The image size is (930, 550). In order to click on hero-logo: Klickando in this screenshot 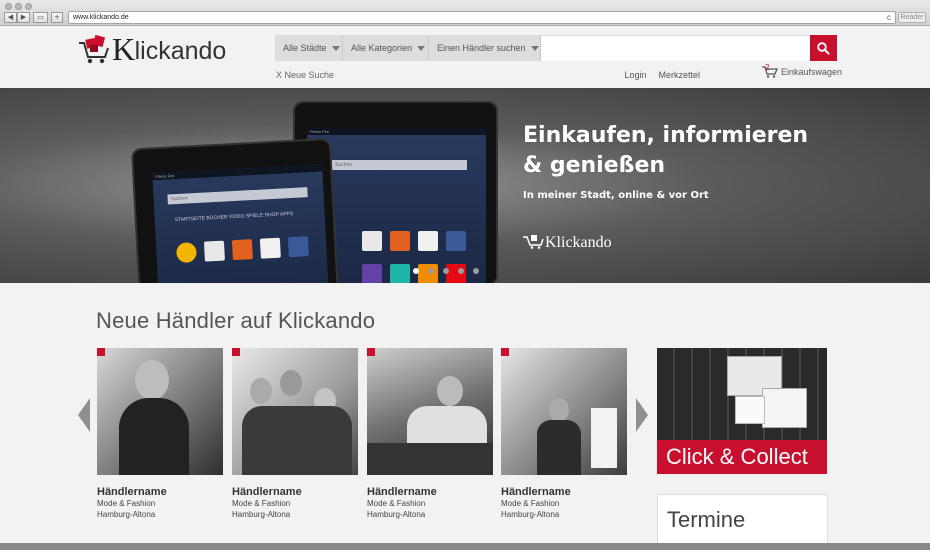, I will do `click(567, 242)`.